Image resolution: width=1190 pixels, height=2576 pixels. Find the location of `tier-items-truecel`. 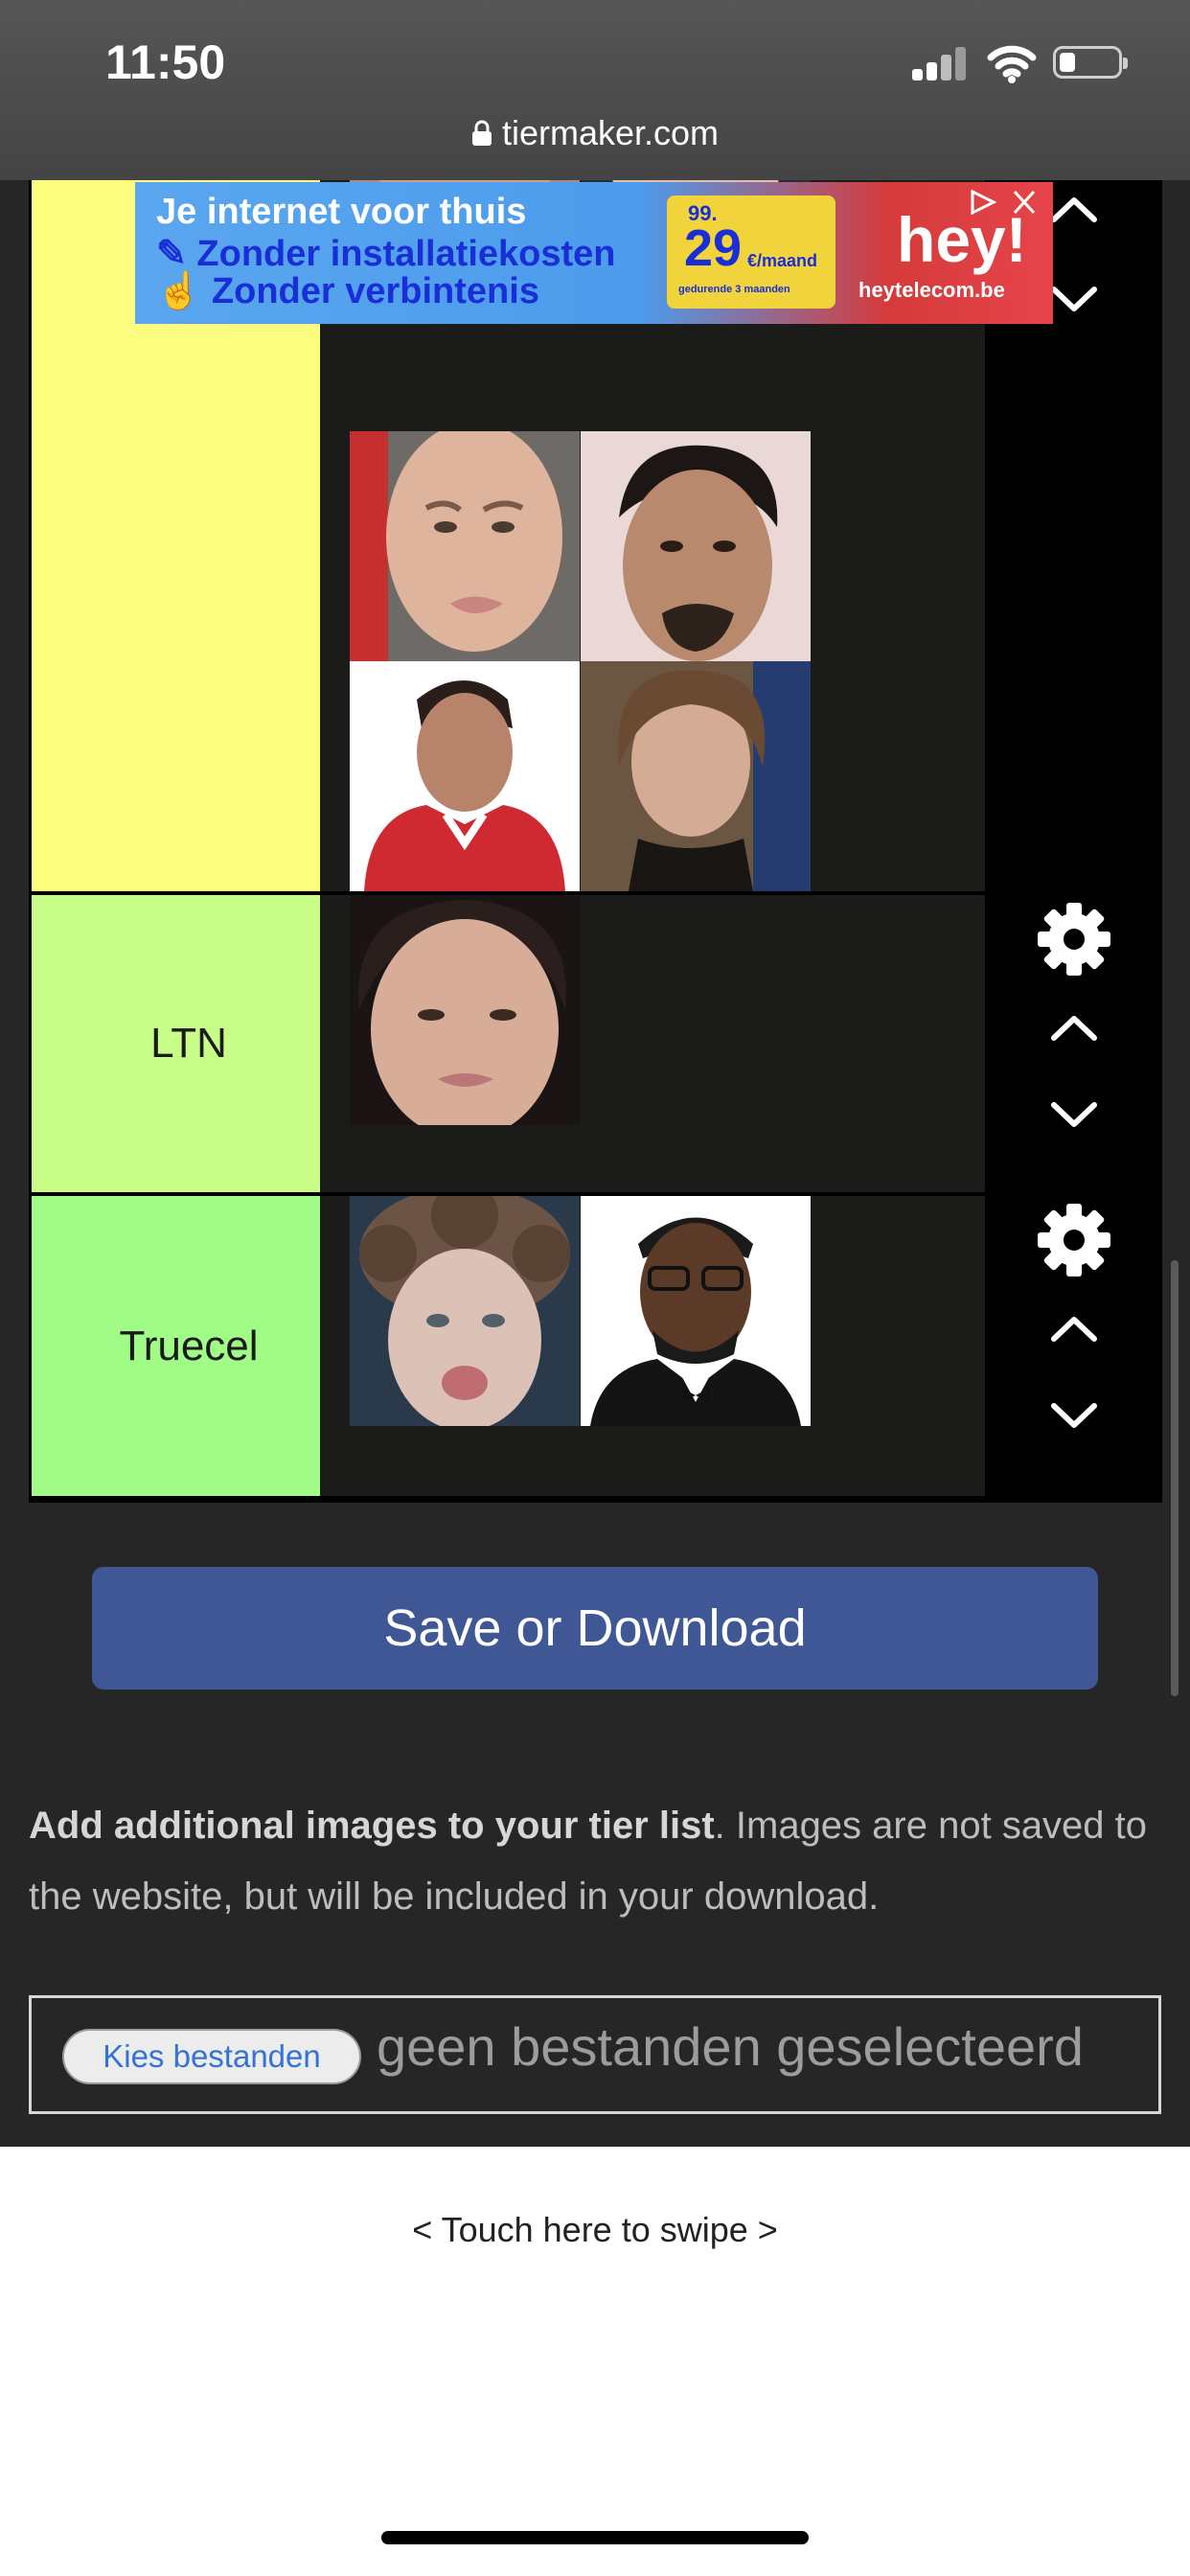

tier-items-truecel is located at coordinates (653, 1346).